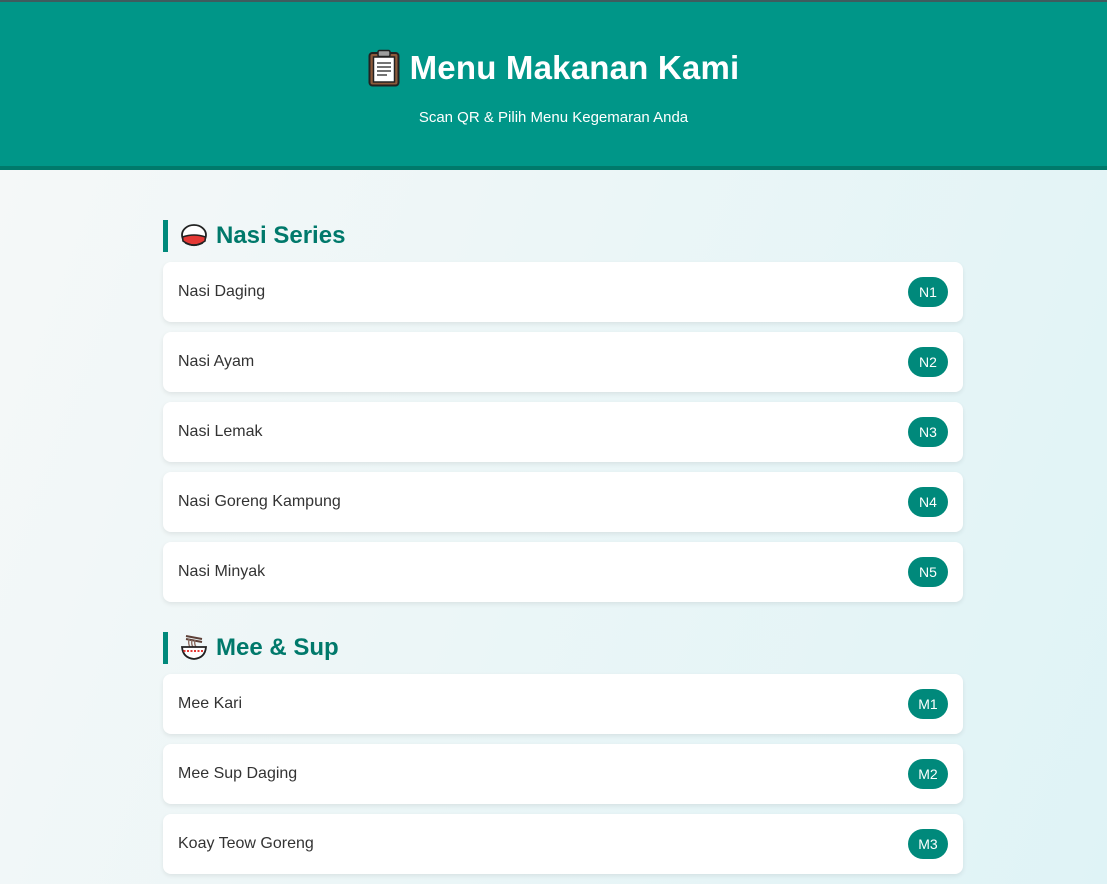 This screenshot has height=884, width=1107. What do you see at coordinates (563, 236) in the screenshot?
I see `section-heading: Nasi Series` at bounding box center [563, 236].